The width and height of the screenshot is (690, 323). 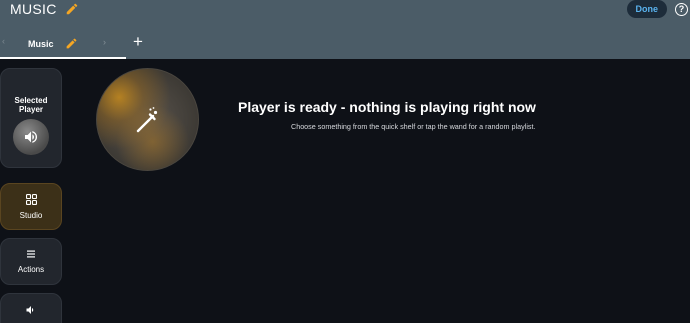 What do you see at coordinates (41, 43) in the screenshot?
I see `tab-label: Music` at bounding box center [41, 43].